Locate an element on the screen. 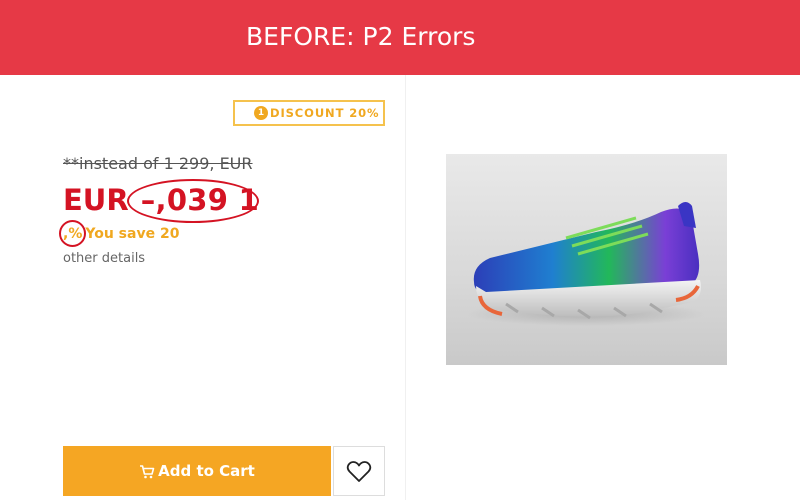  sneaker-image is located at coordinates (586, 264).